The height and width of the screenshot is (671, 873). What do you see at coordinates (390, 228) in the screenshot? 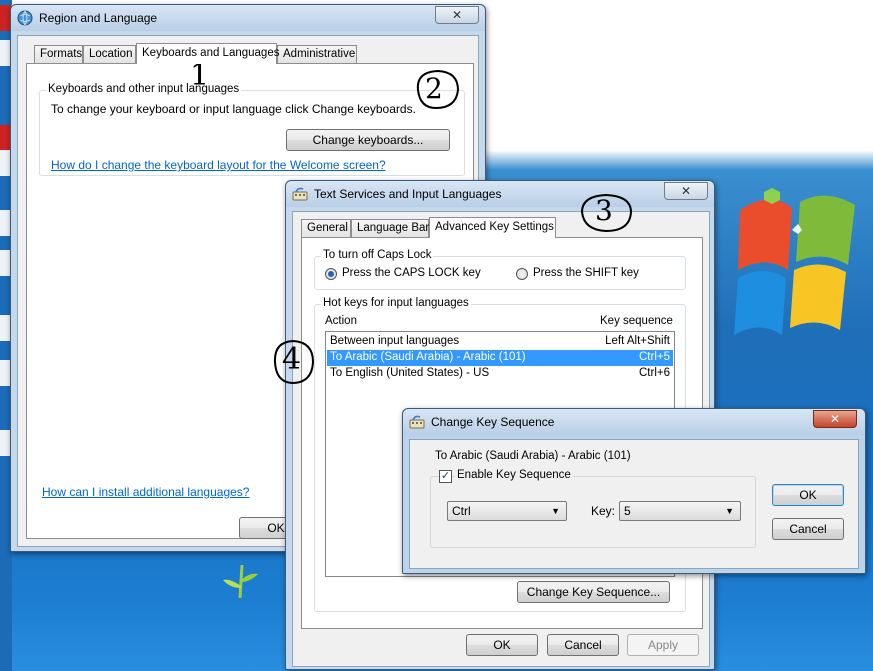
I see `tab-language-bar: Language Bar` at bounding box center [390, 228].